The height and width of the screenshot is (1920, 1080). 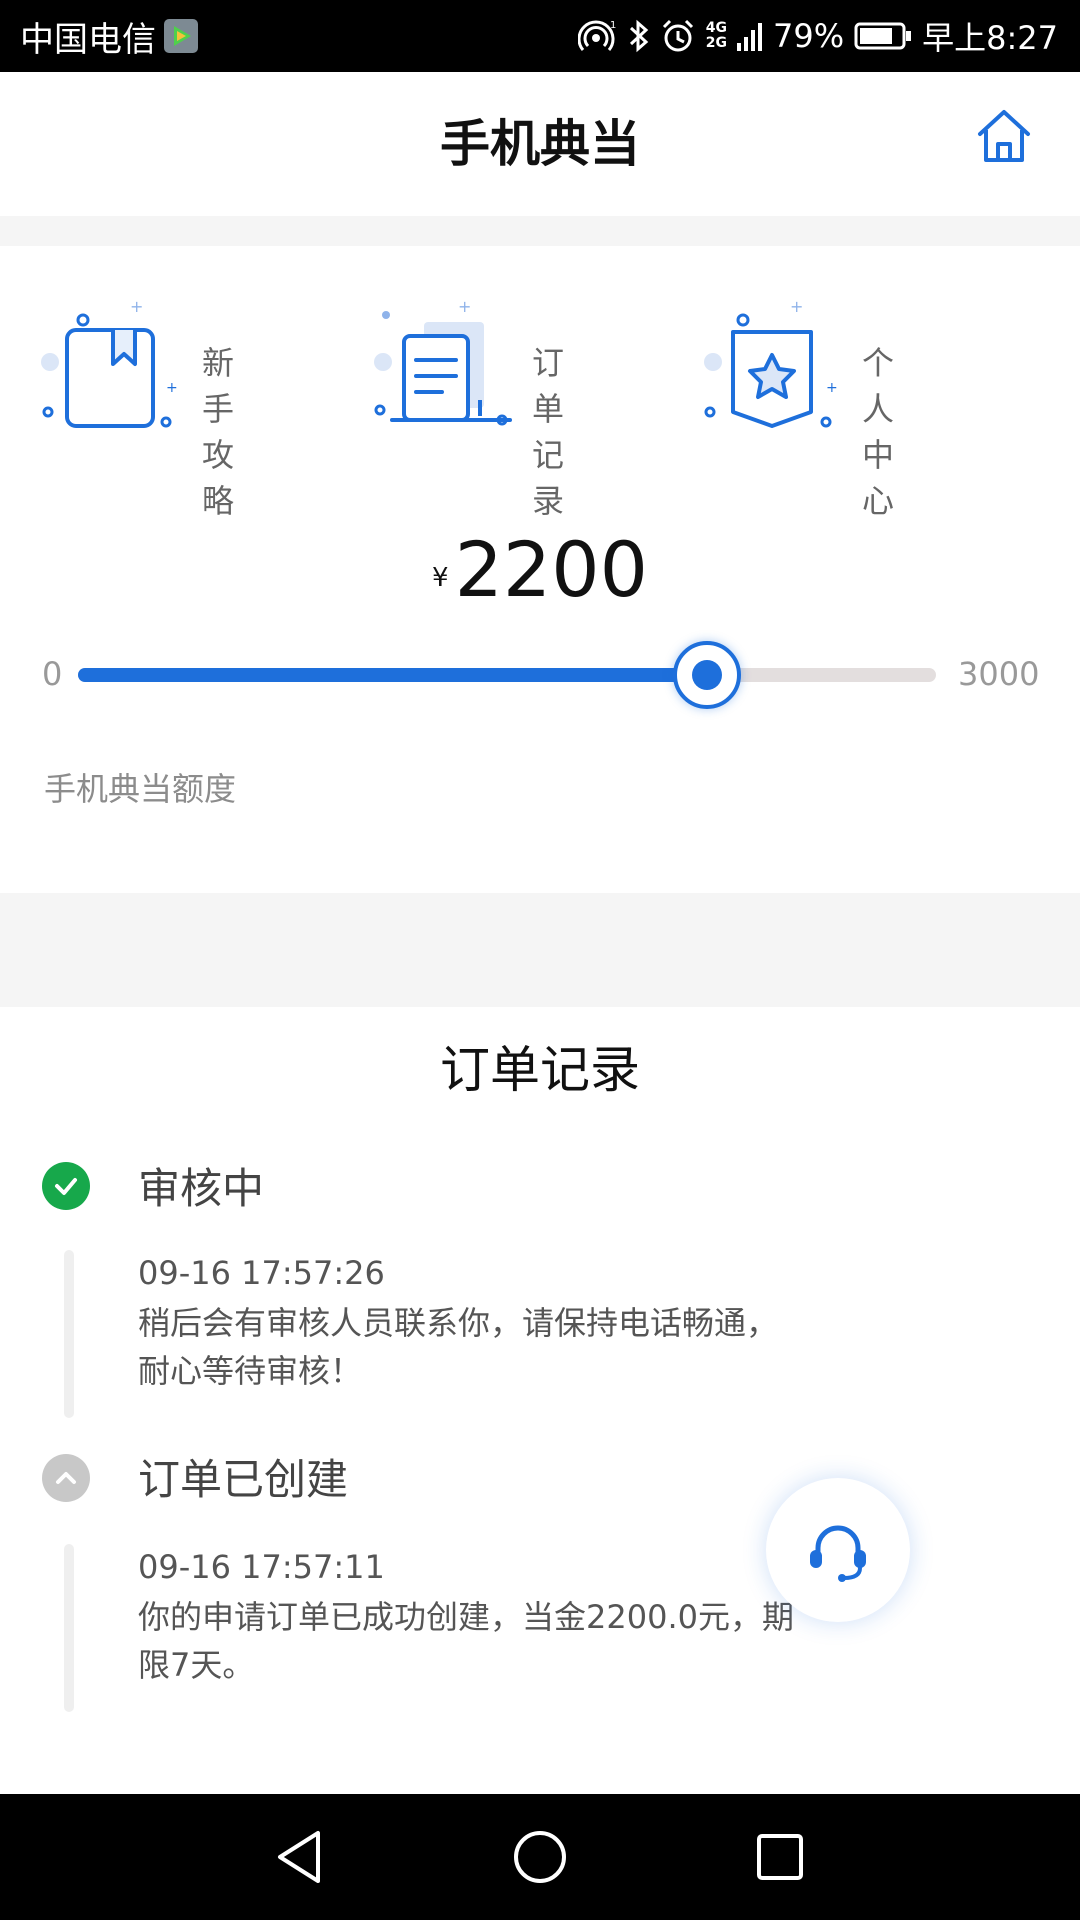 I want to click on app-header: 手机典当, so click(x=540, y=144).